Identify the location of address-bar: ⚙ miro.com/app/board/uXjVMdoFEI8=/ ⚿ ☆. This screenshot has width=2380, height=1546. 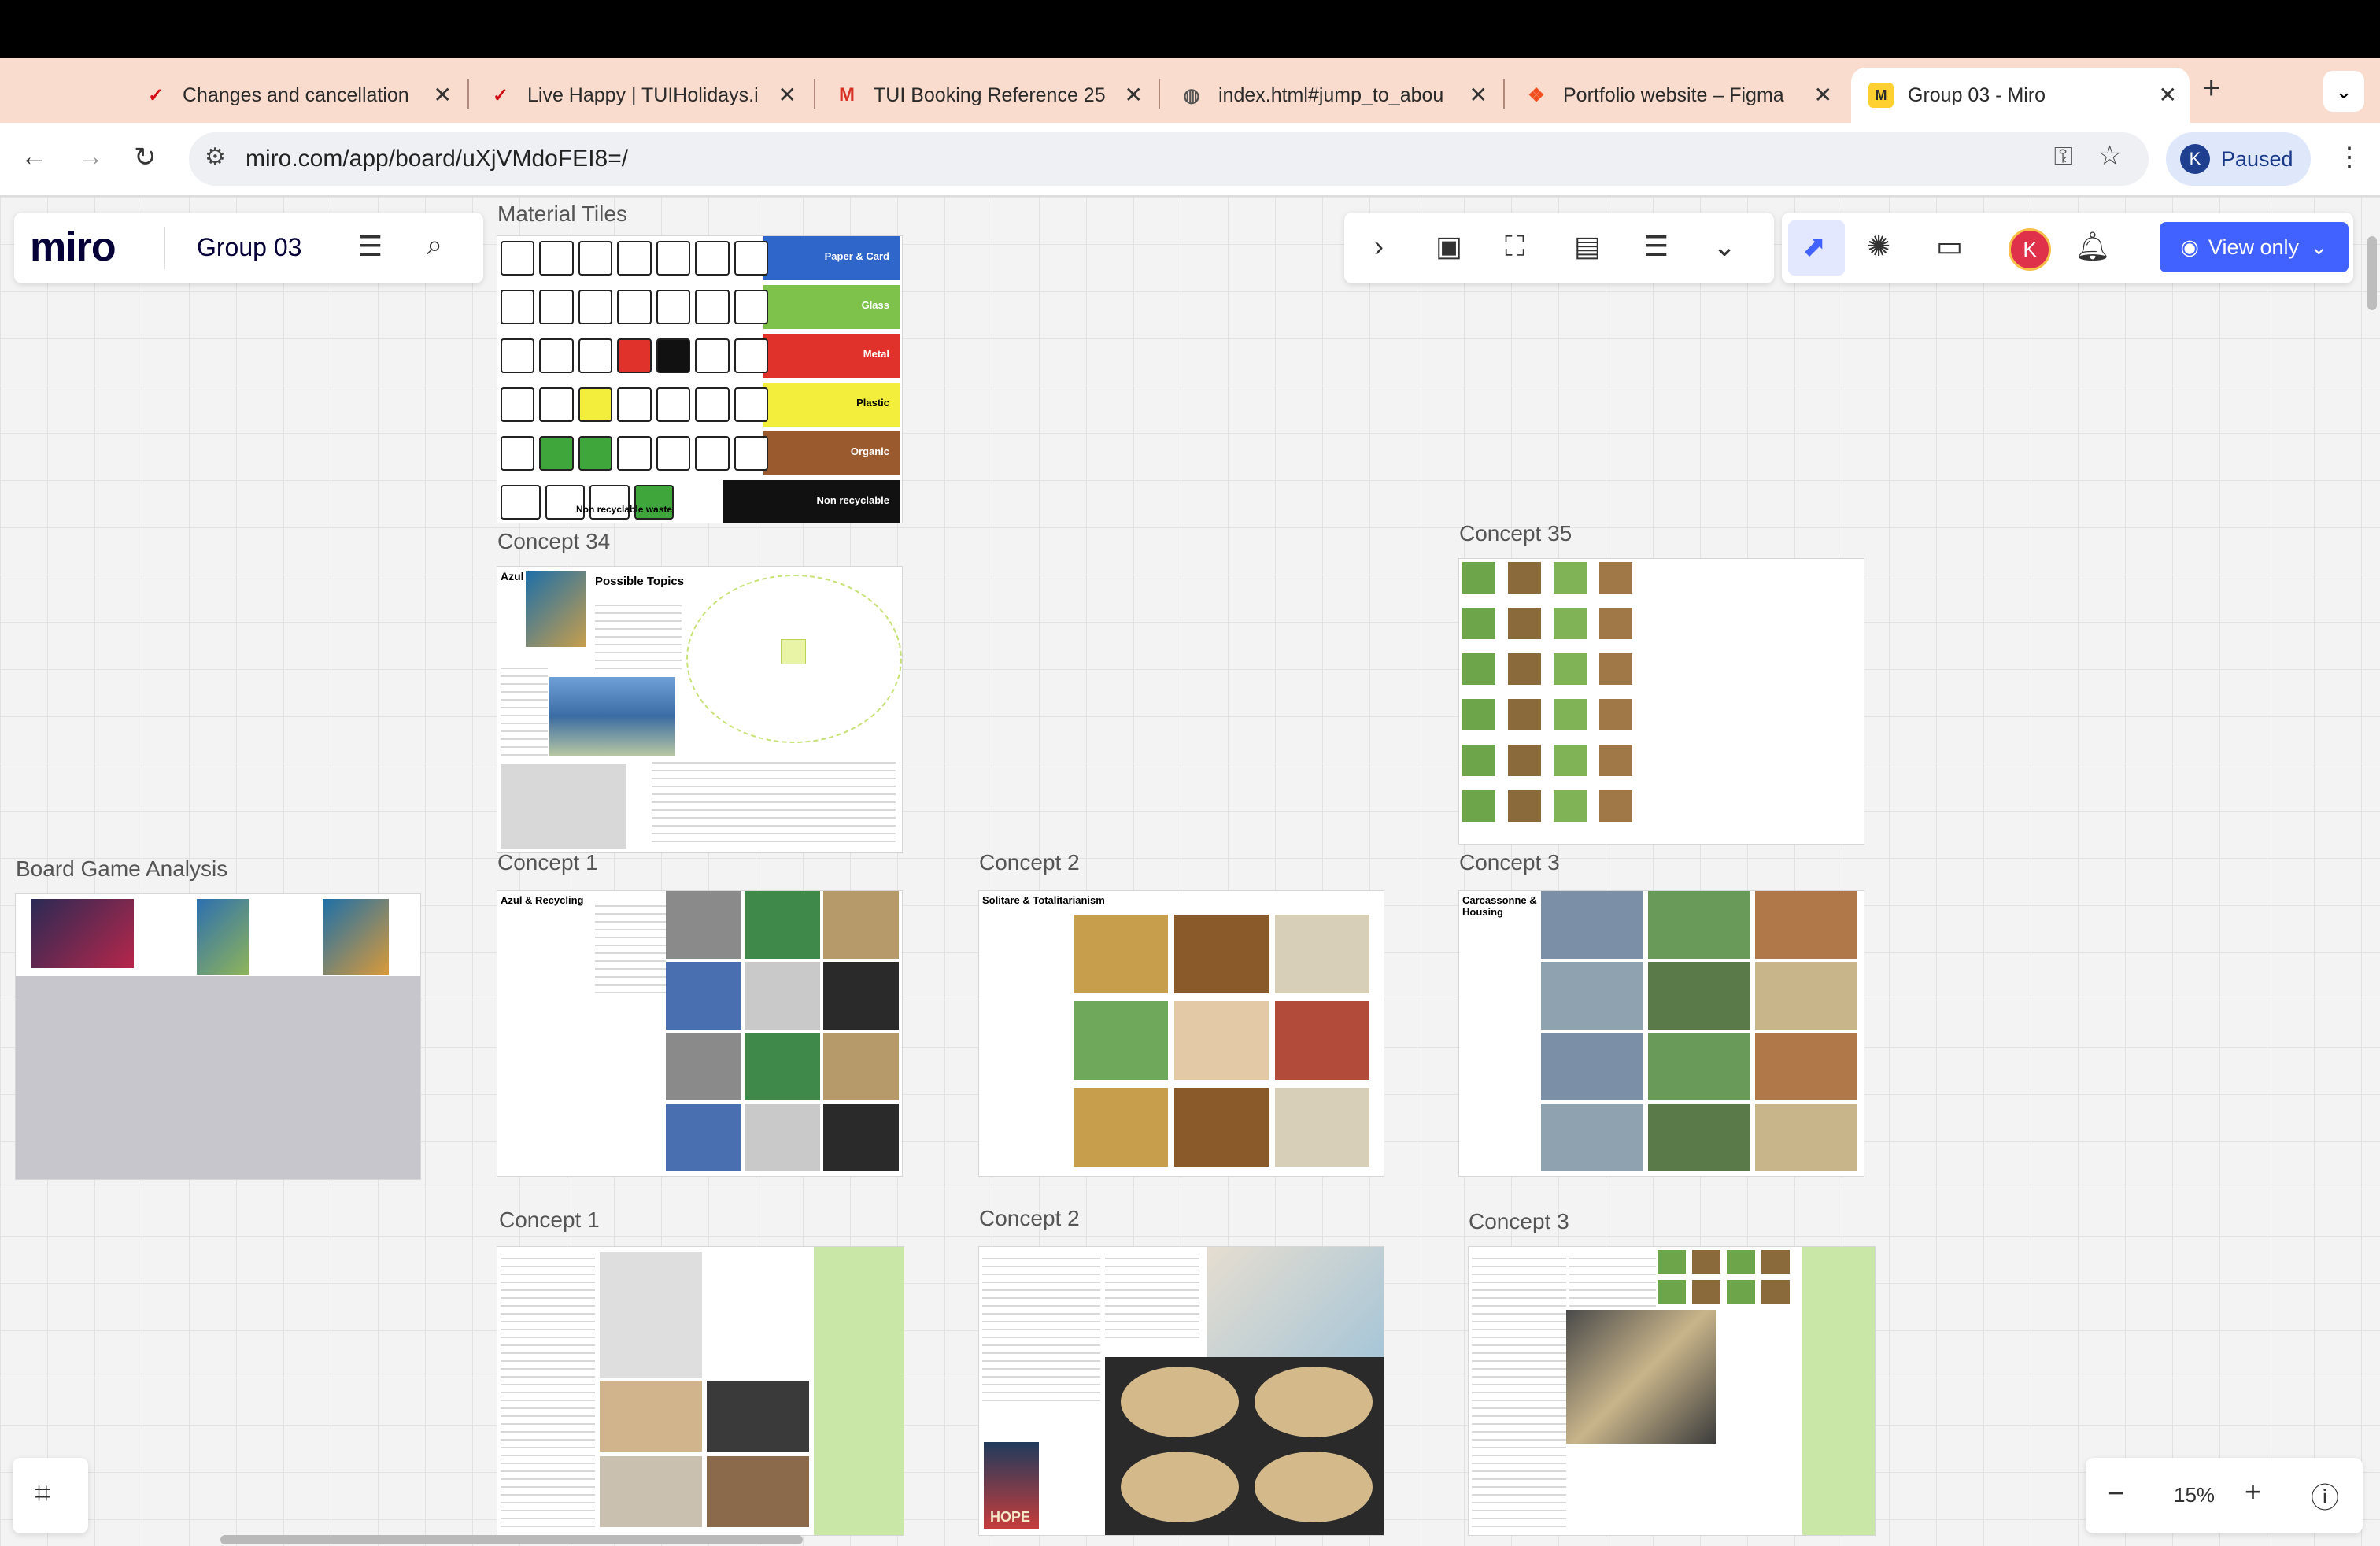
(1169, 159).